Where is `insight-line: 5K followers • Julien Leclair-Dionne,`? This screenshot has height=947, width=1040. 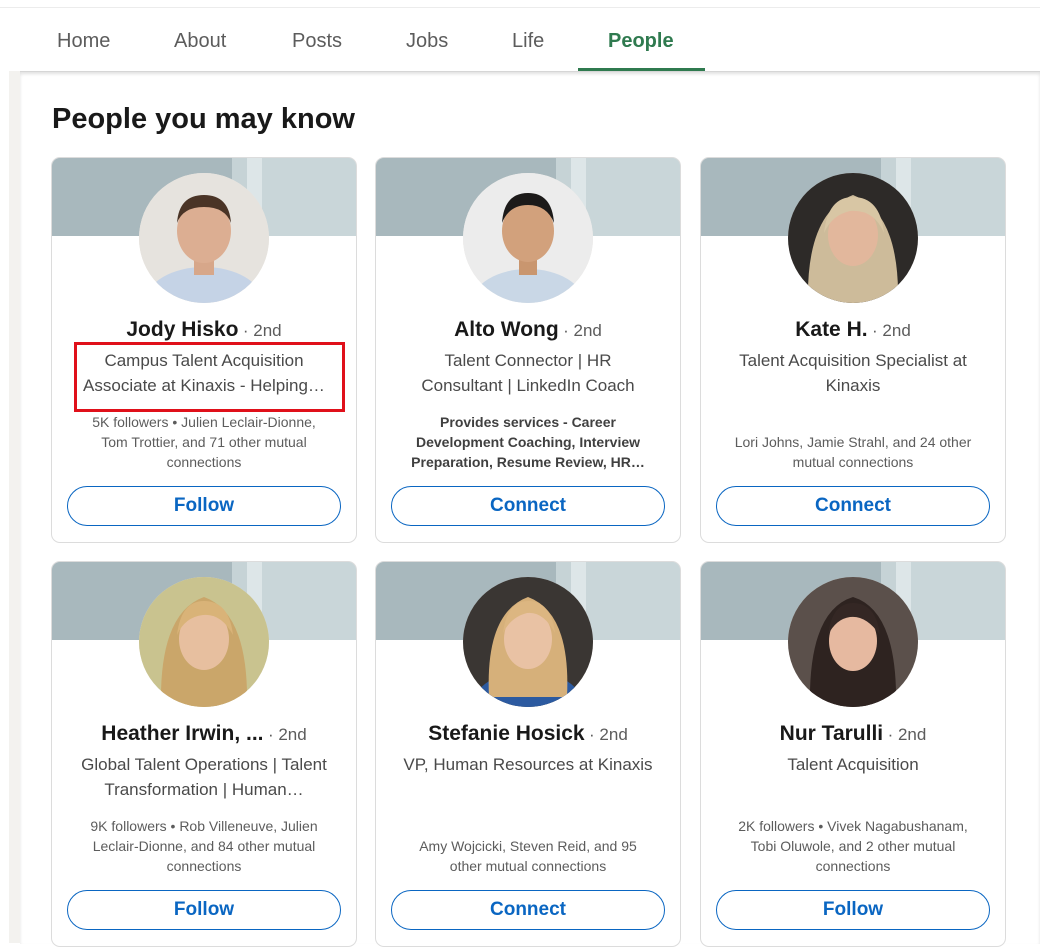
insight-line: 5K followers • Julien Leclair-Dionne, is located at coordinates (204, 422).